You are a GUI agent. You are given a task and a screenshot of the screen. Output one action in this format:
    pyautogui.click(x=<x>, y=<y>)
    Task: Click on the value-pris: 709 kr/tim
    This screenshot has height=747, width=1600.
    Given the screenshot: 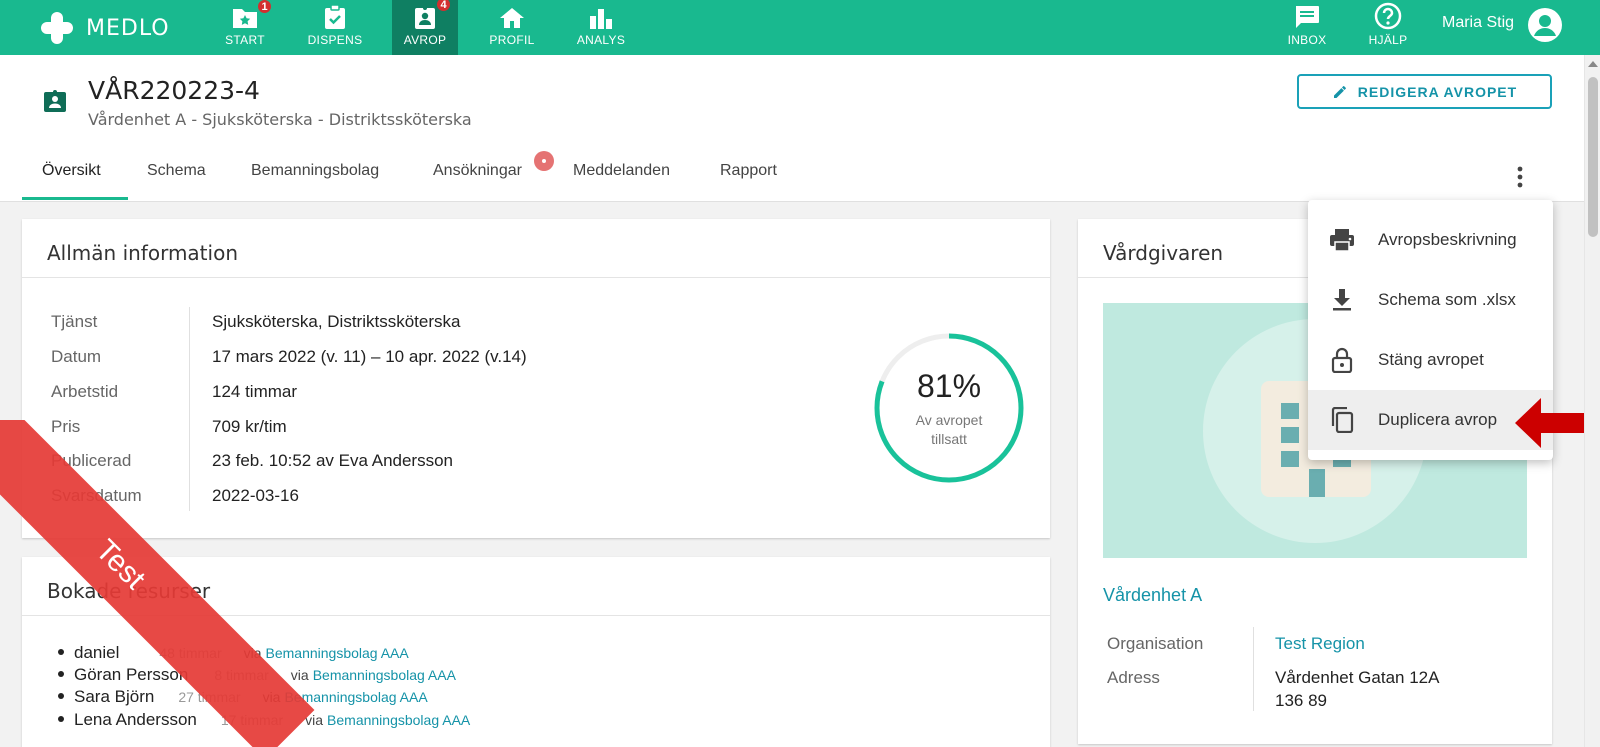 What is the action you would take?
    pyautogui.click(x=249, y=426)
    